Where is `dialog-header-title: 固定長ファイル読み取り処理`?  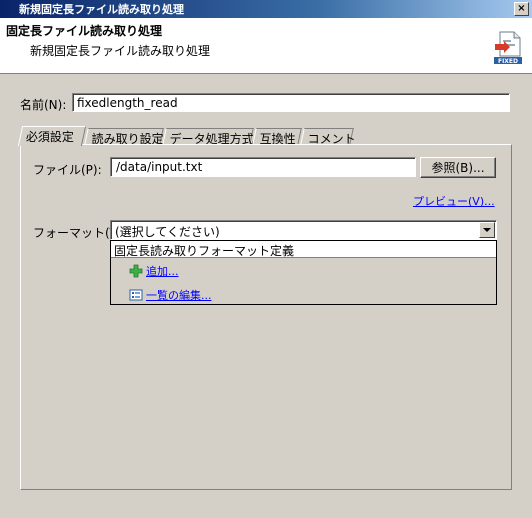
dialog-header-title: 固定長ファイル読み取り処理 is located at coordinates (84, 31).